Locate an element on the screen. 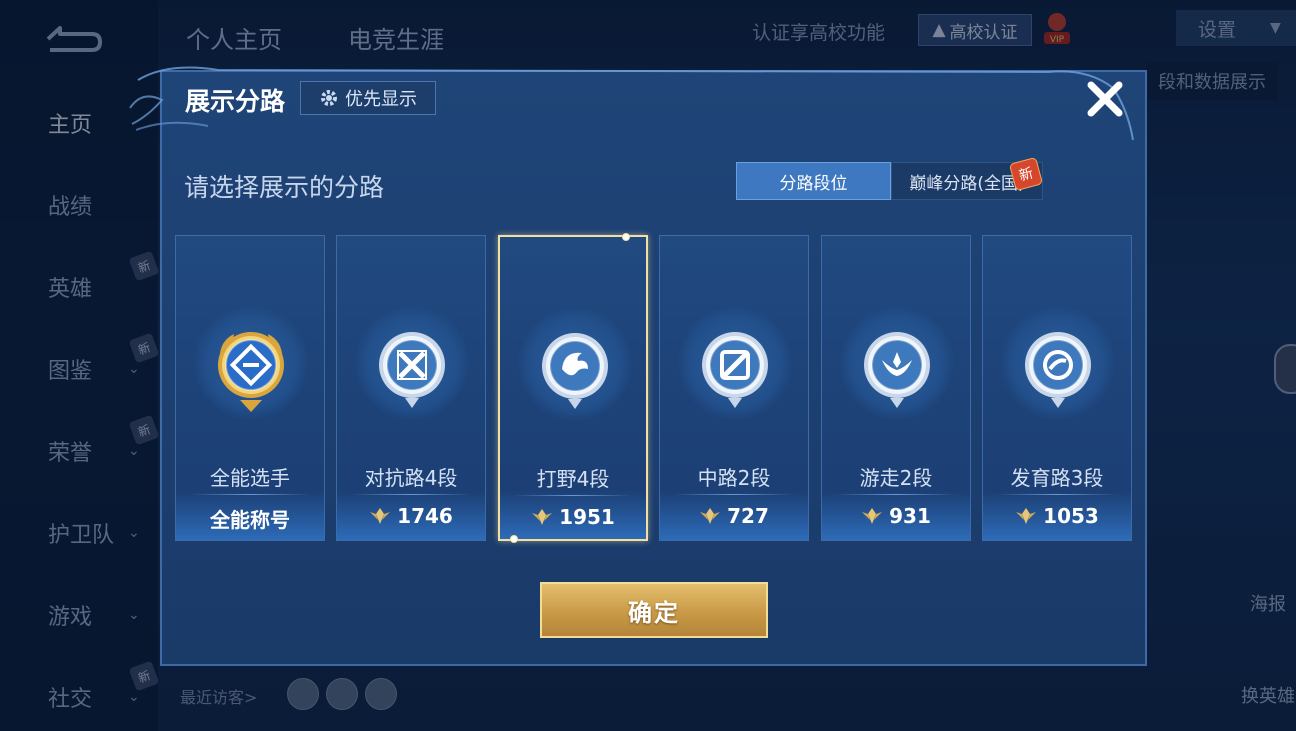 The image size is (1296, 731). lane-score-value: 1746 is located at coordinates (425, 516).